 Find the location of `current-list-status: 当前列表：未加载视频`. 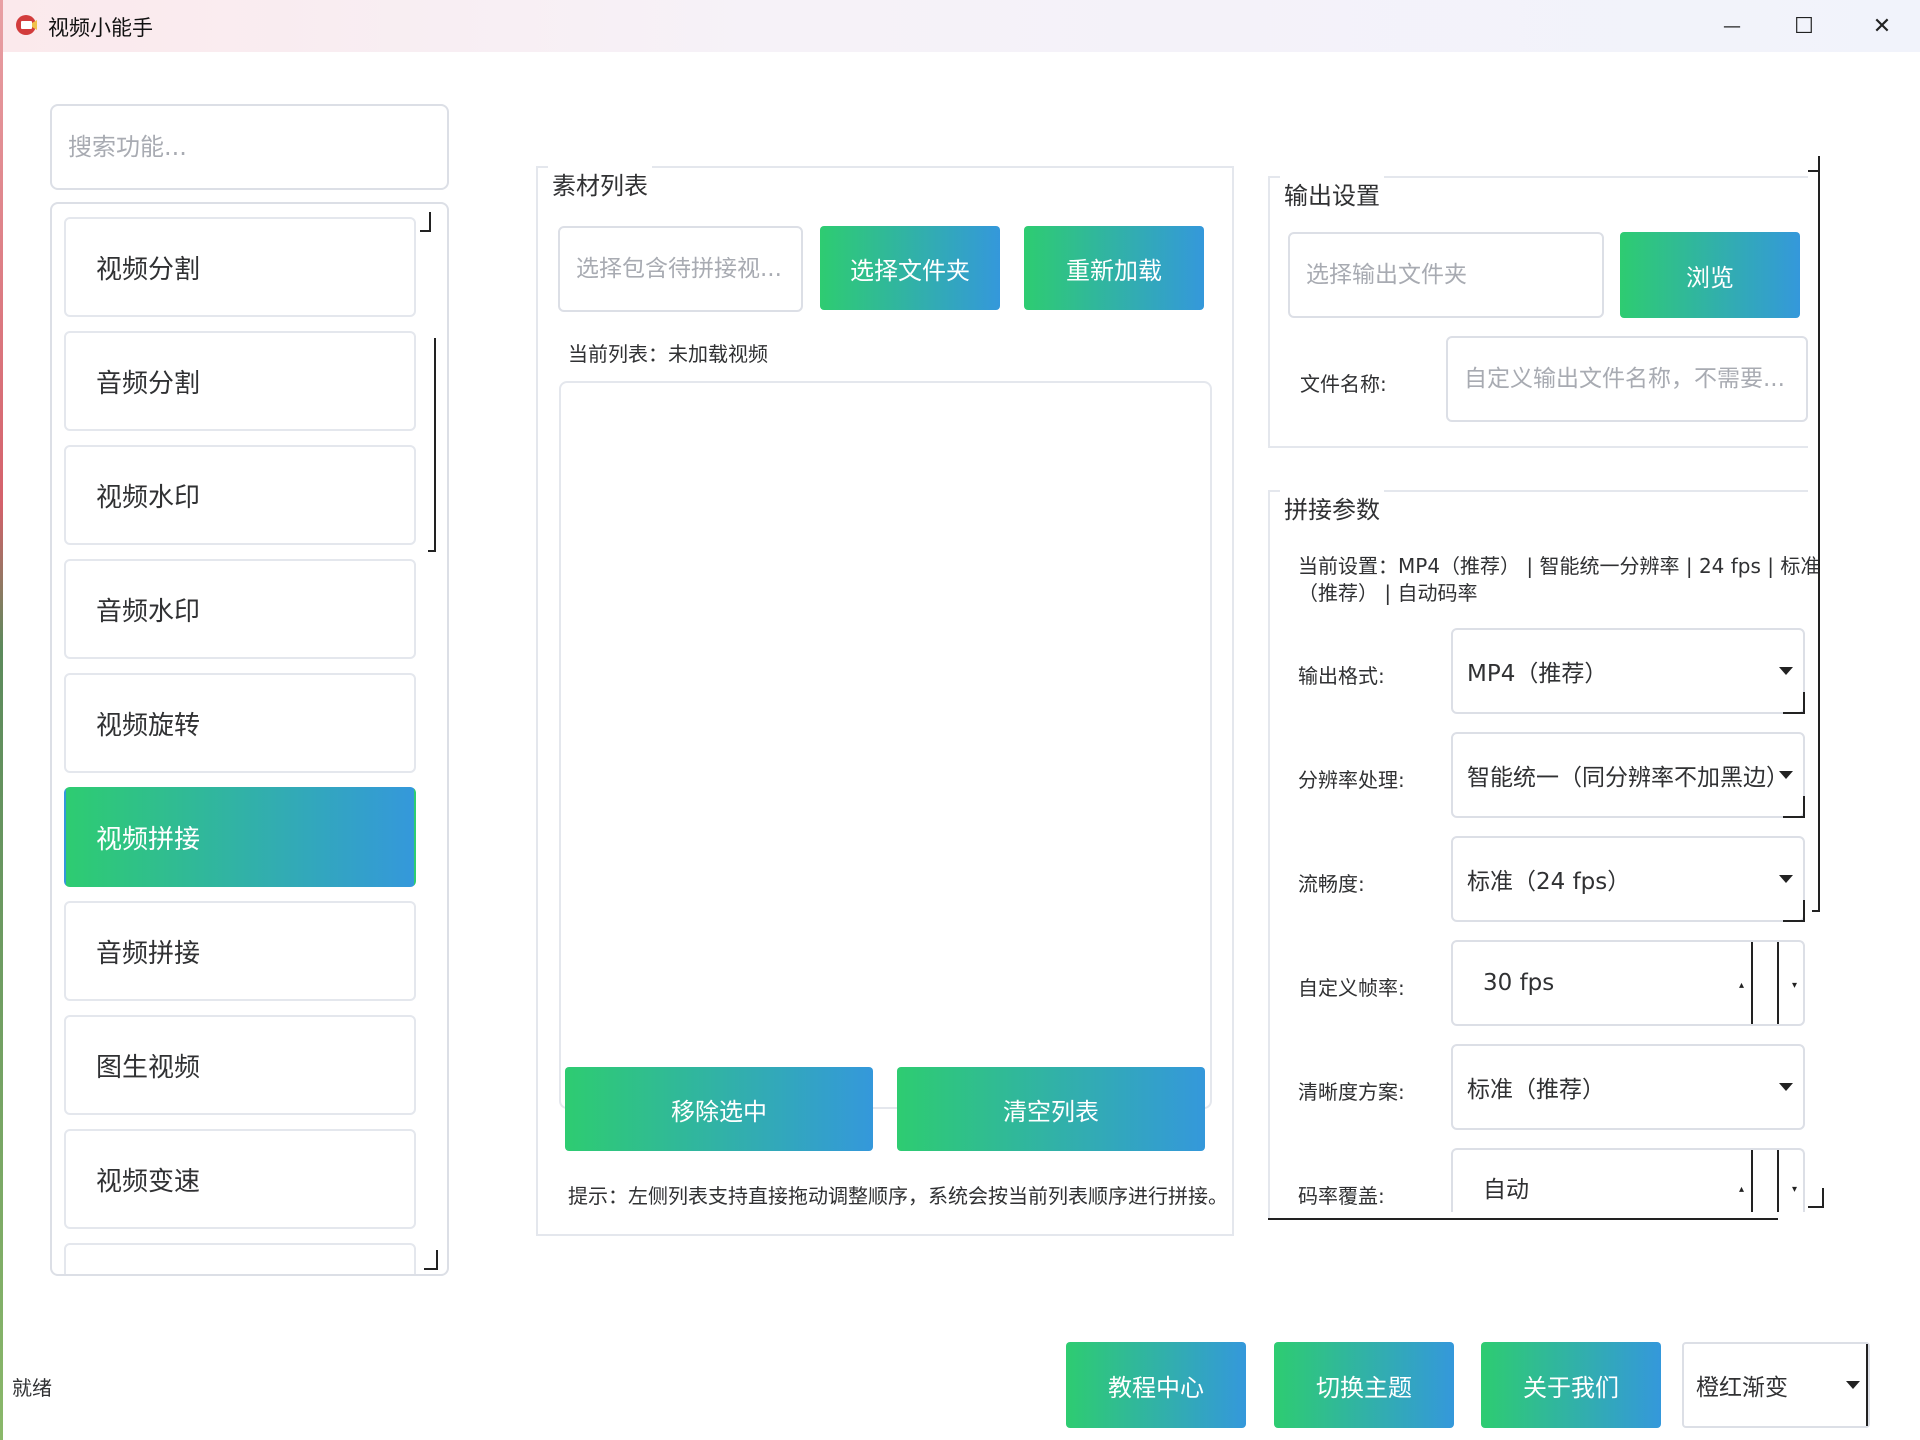

current-list-status: 当前列表：未加载视频 is located at coordinates (668, 354).